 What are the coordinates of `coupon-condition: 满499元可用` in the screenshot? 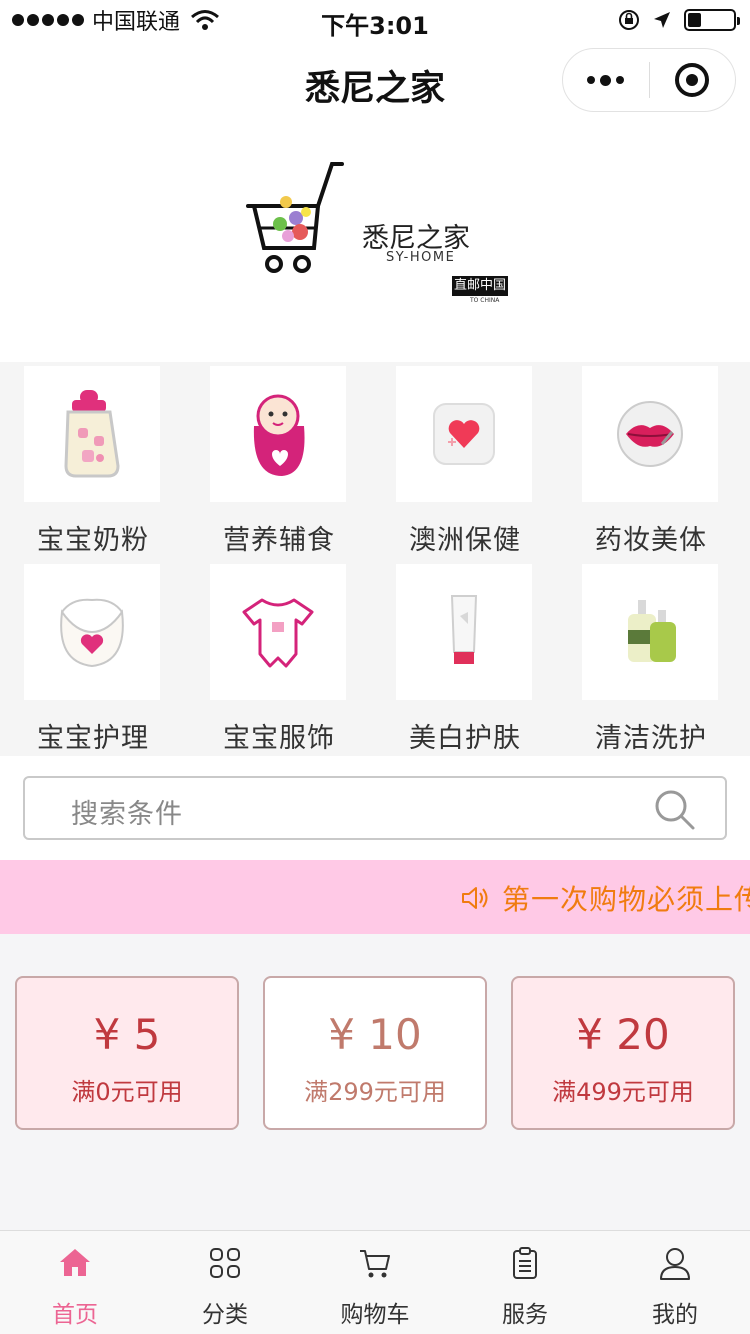 It's located at (623, 1092).